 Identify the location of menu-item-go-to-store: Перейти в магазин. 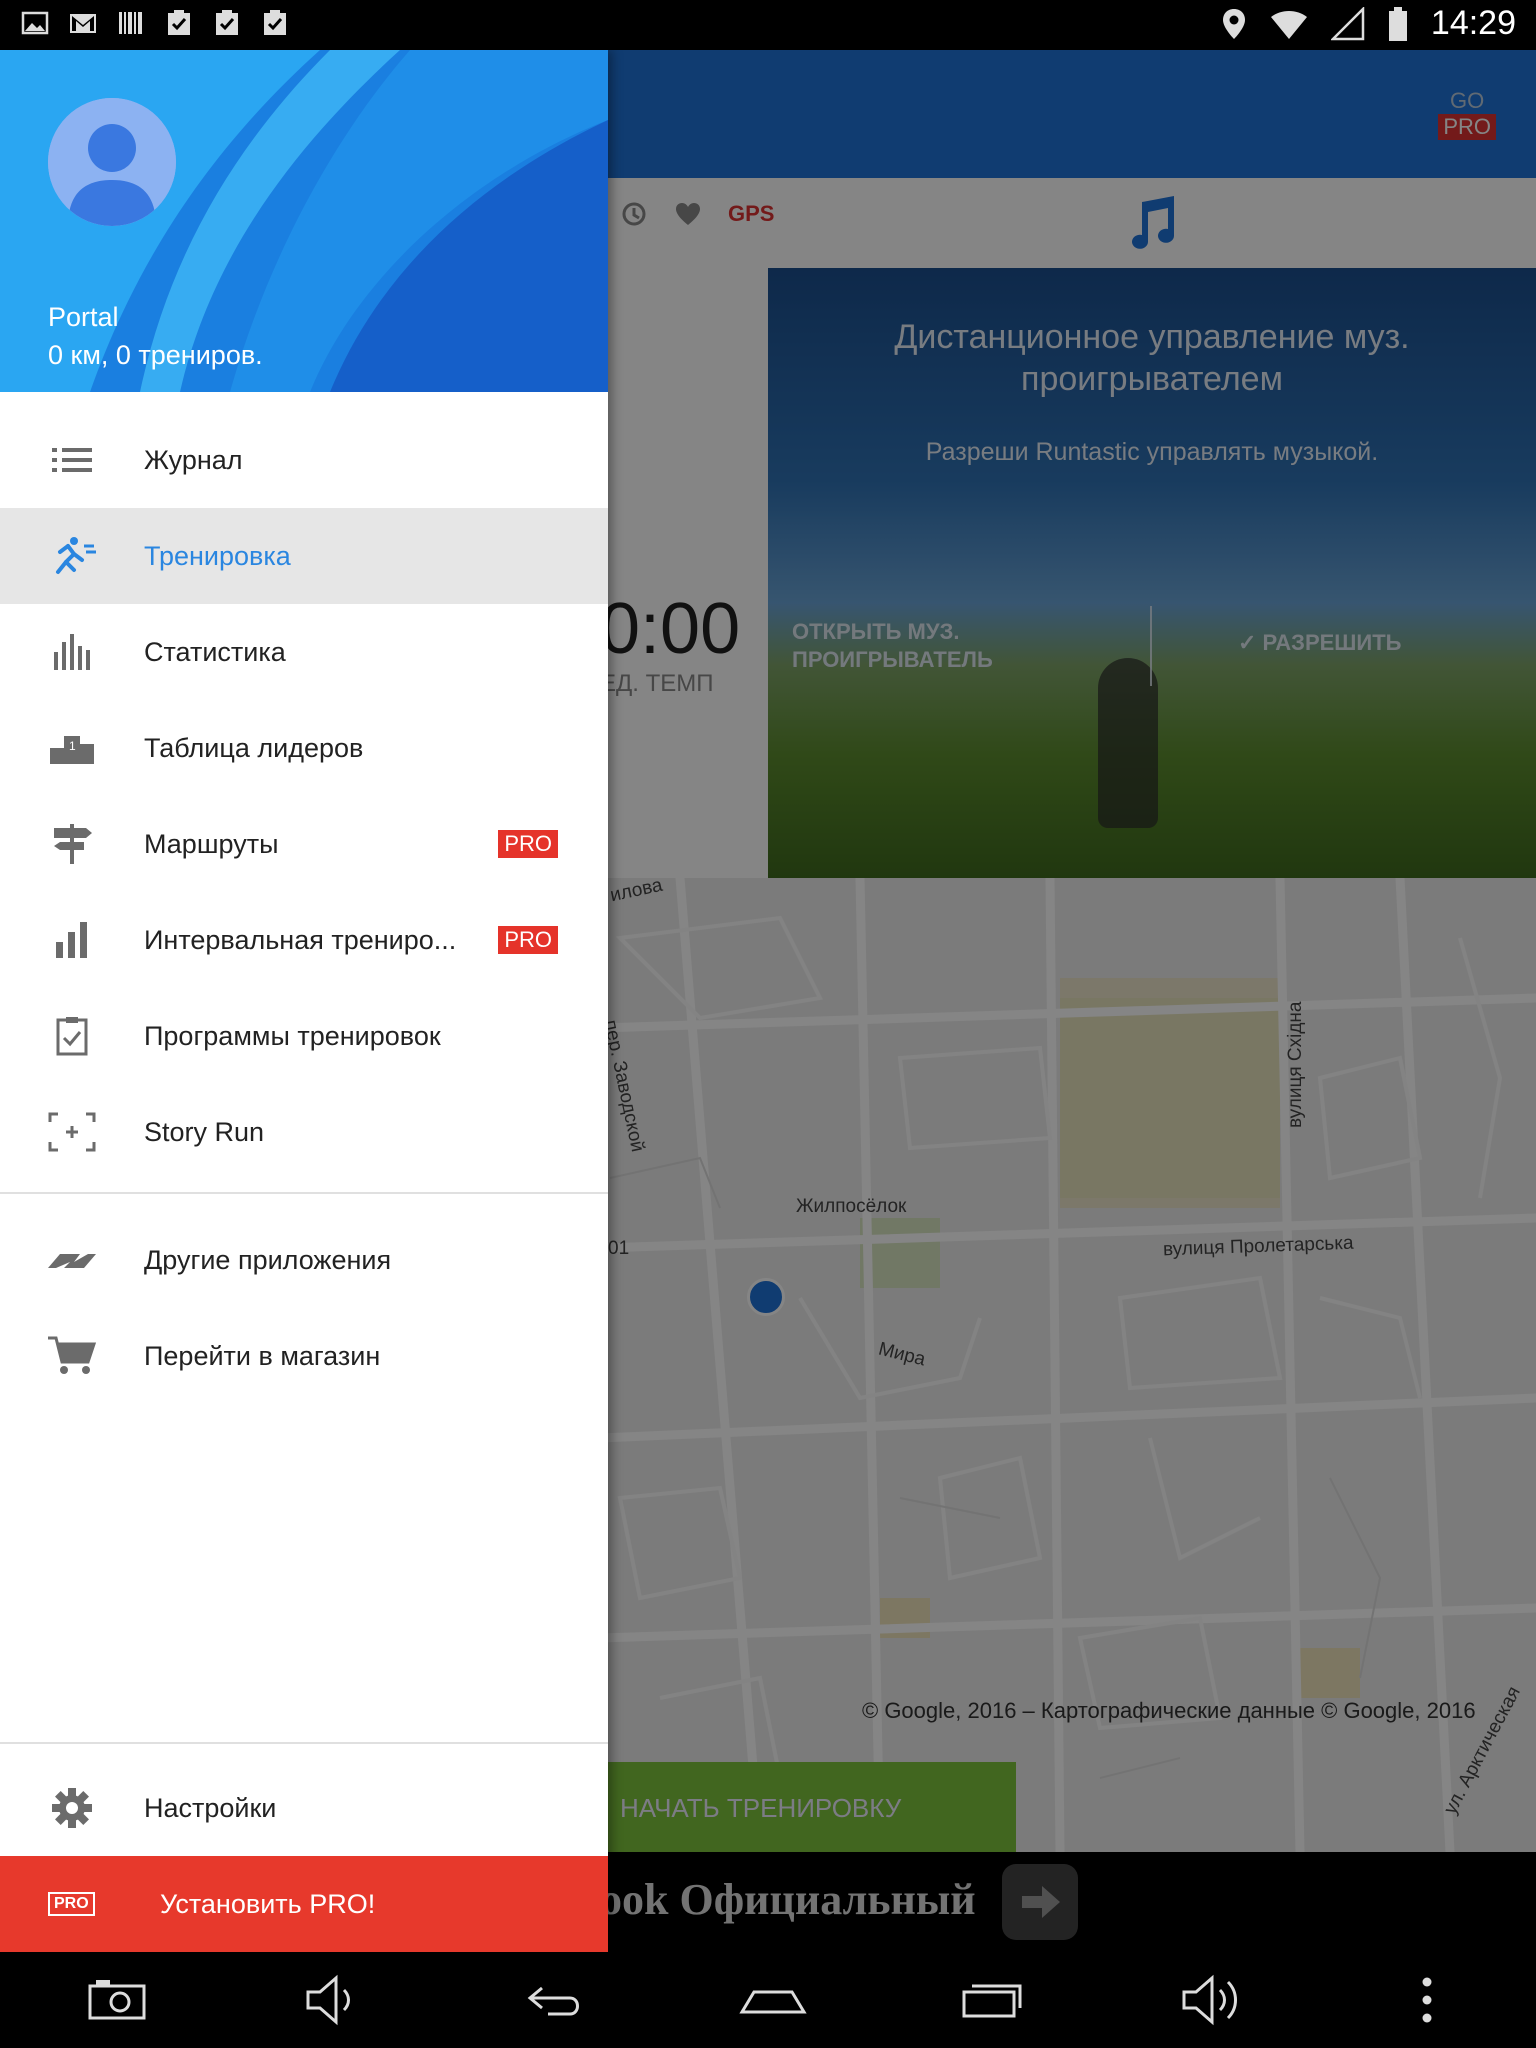
(304, 1356).